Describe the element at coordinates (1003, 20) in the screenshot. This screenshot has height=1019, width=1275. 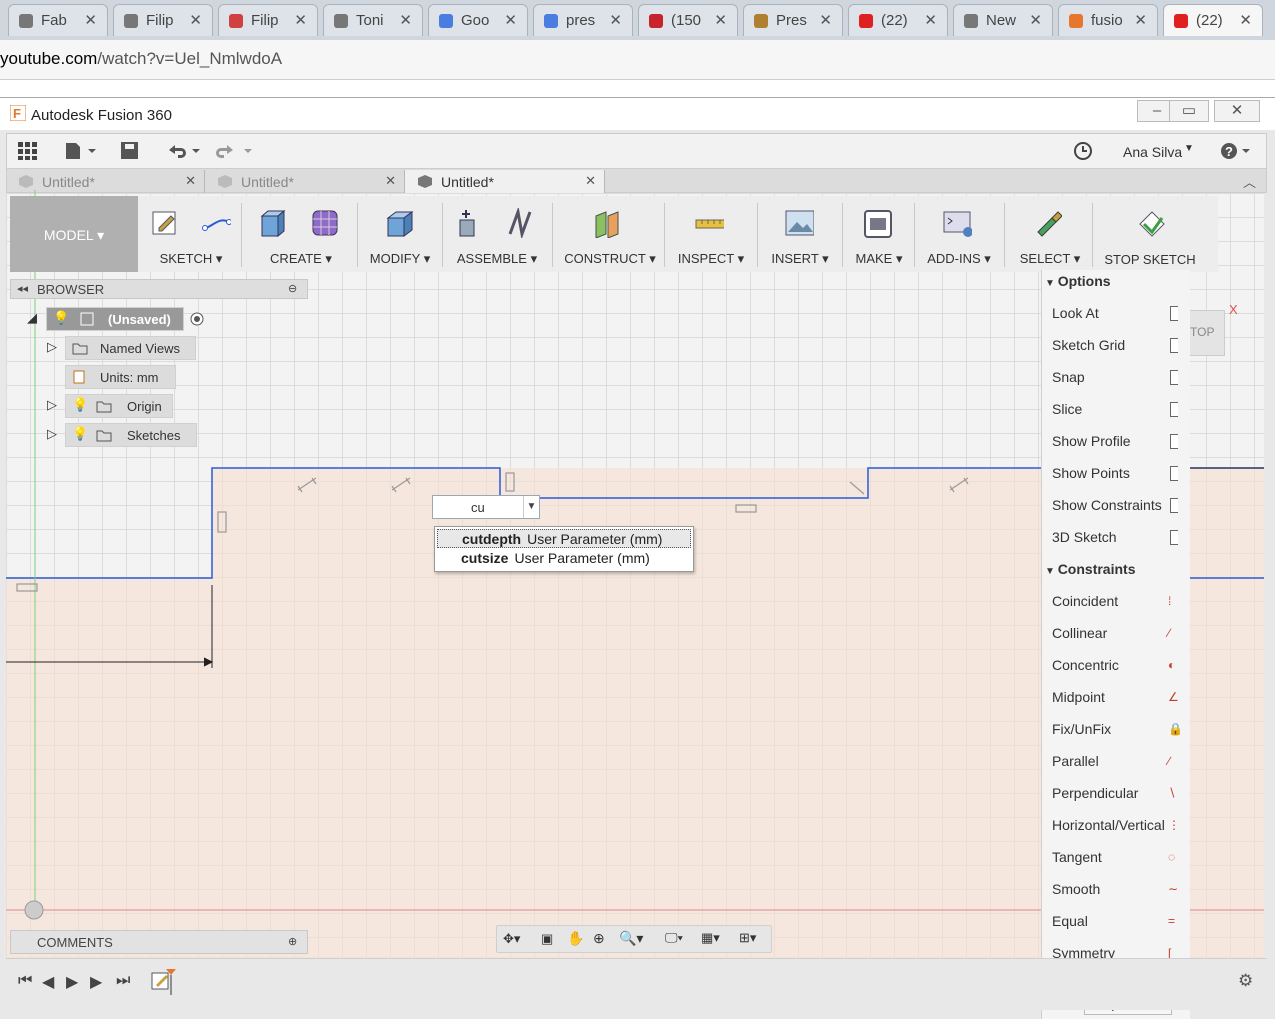
I see `browser-tab: New ✕` at that location.